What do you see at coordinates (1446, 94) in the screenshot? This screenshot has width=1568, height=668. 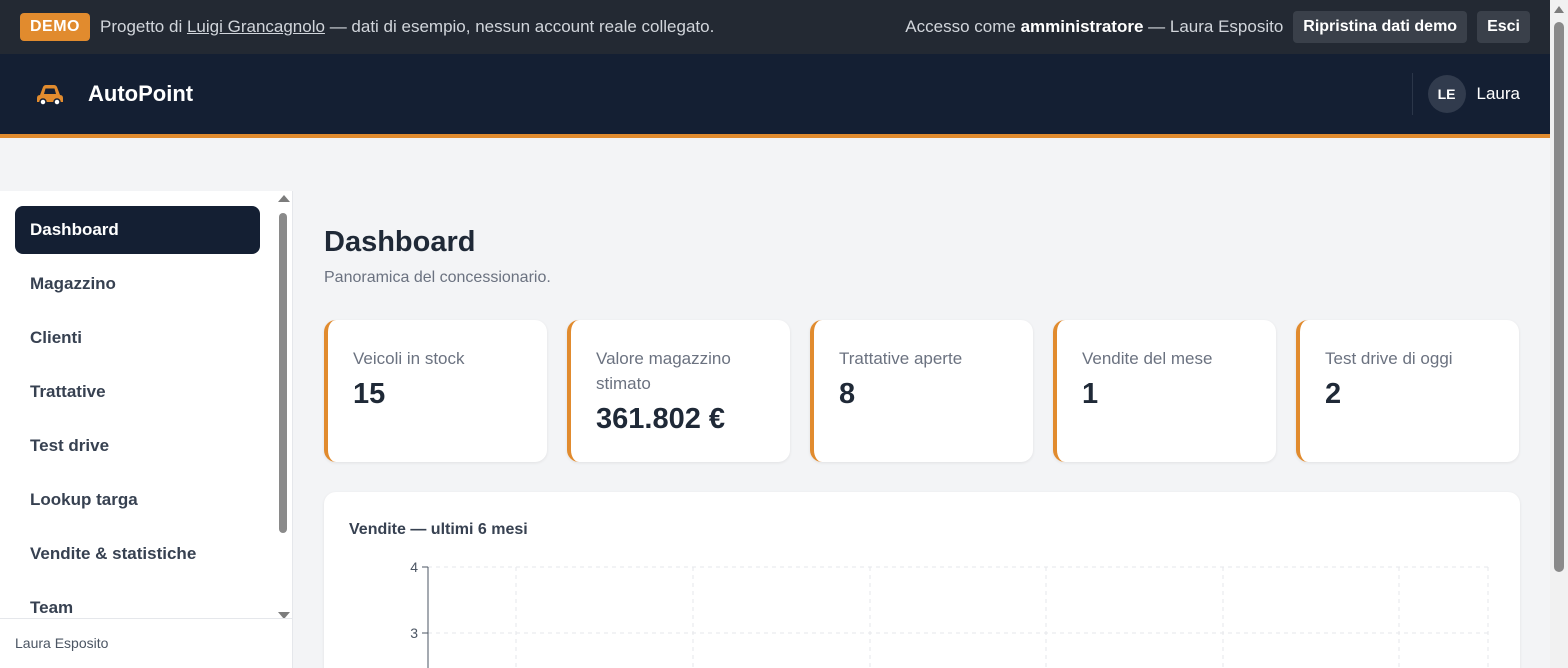 I see `avatar: LE` at bounding box center [1446, 94].